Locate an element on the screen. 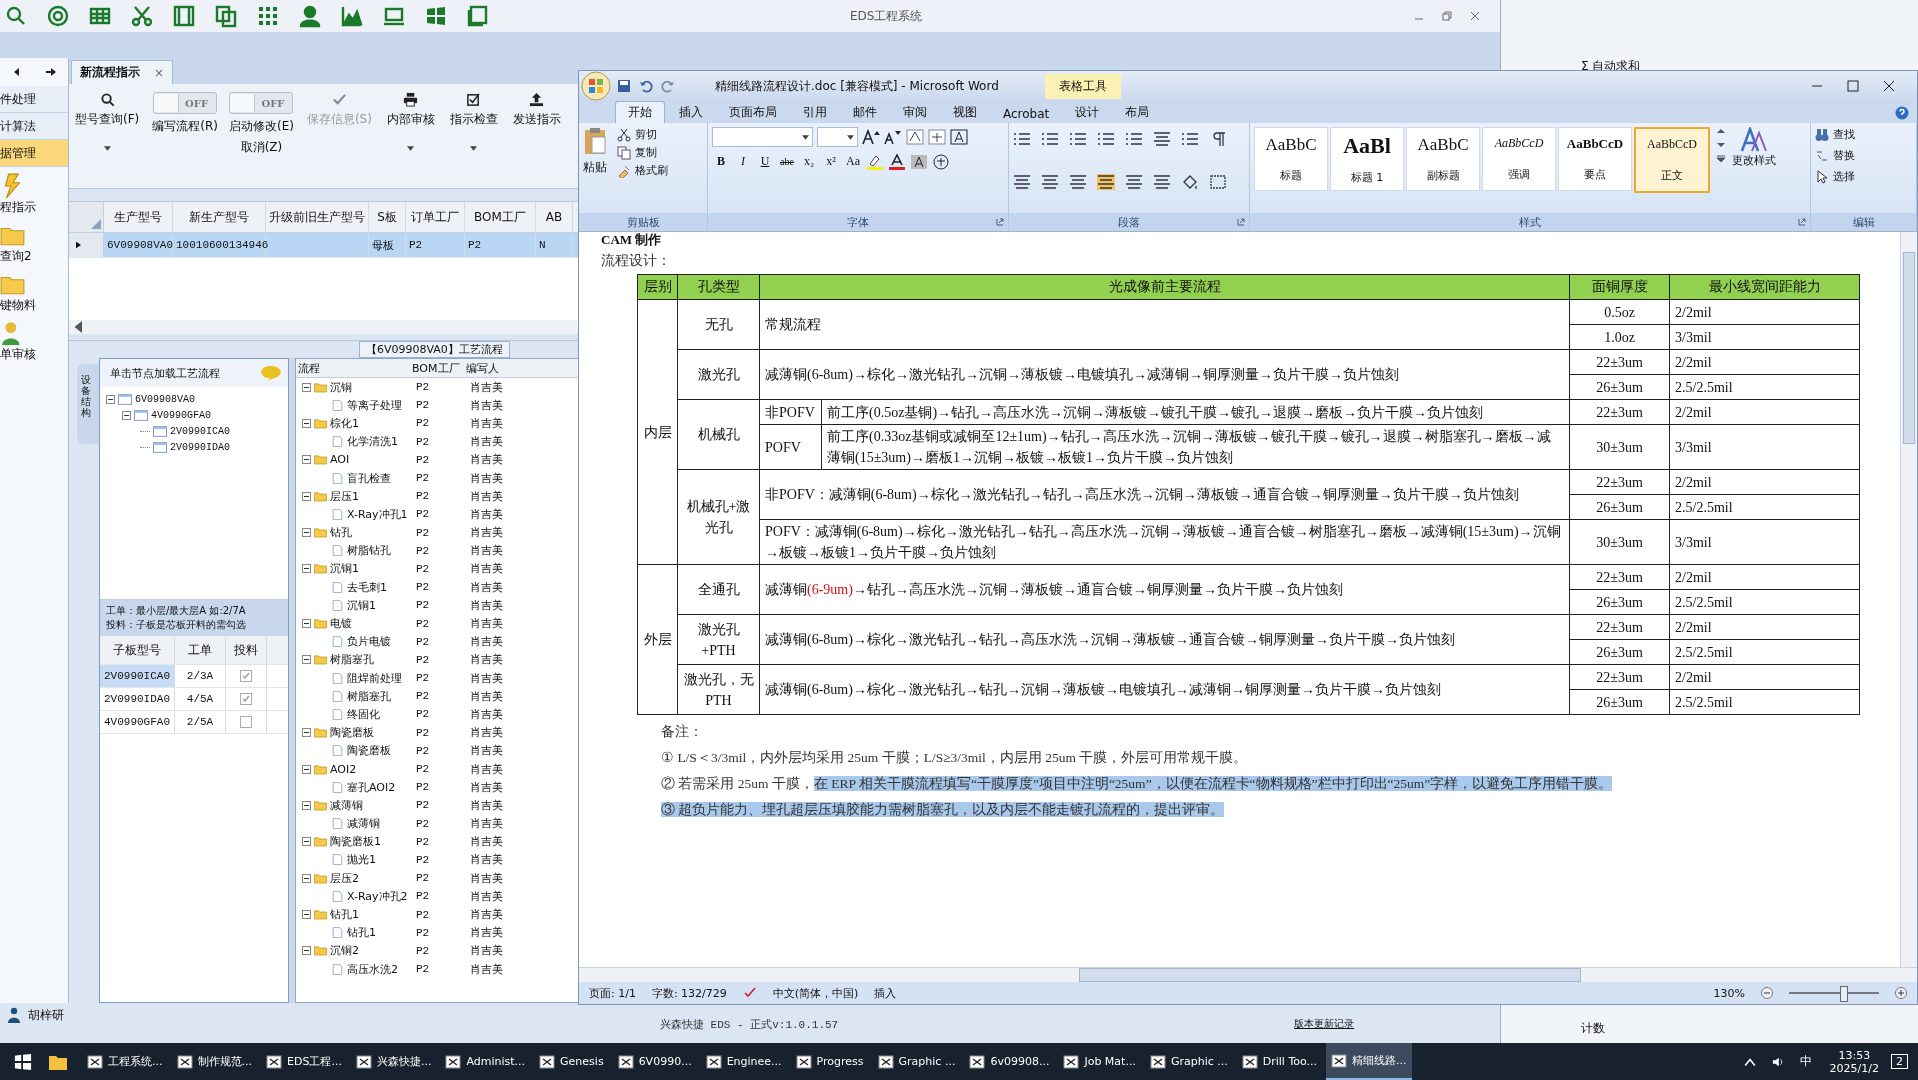 The height and width of the screenshot is (1080, 1918). nav-item: 键物料 is located at coordinates (18, 305).